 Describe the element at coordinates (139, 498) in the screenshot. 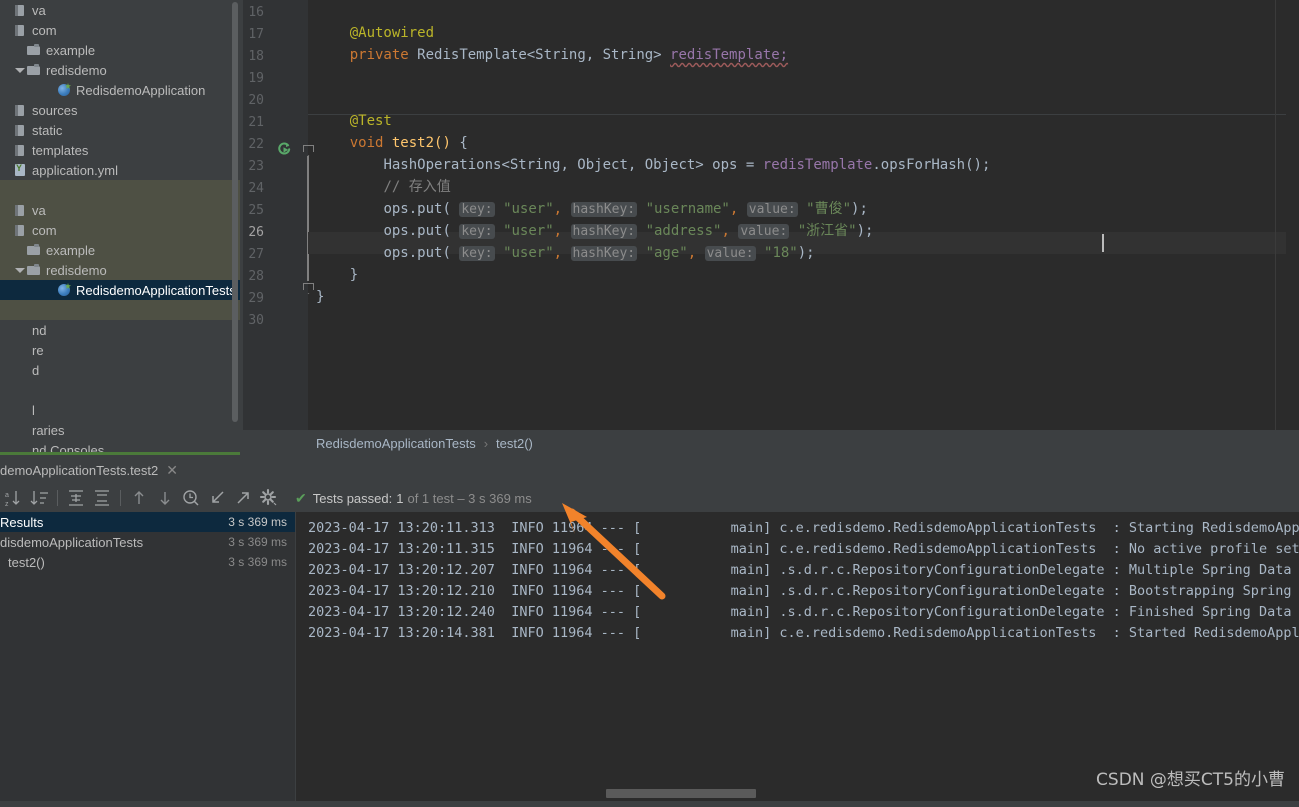

I see `previous-failed-test-icon` at that location.